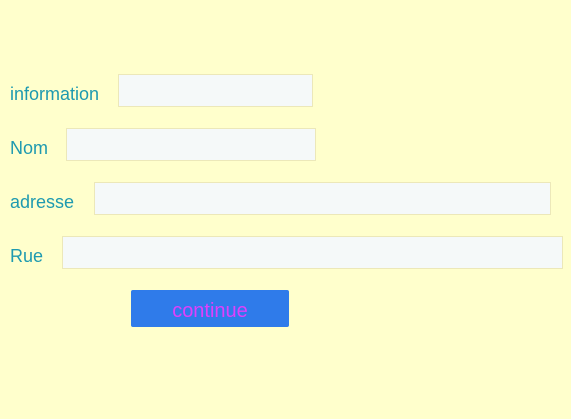 The height and width of the screenshot is (419, 571). I want to click on nom-label: Nom, so click(29, 148).